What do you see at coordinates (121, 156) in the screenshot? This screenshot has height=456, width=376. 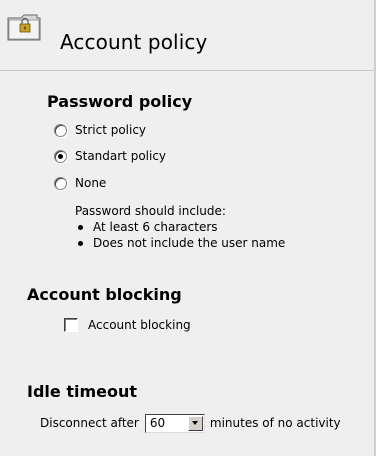 I see `radio-label-standart: Standart policy` at bounding box center [121, 156].